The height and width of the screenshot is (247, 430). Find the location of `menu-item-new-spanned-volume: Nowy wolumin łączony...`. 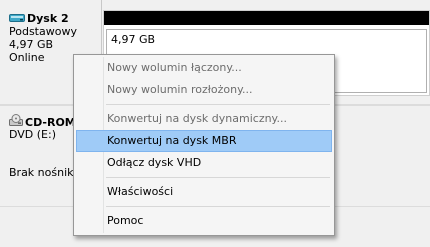

menu-item-new-spanned-volume: Nowy wolumin łączony... is located at coordinates (204, 68).